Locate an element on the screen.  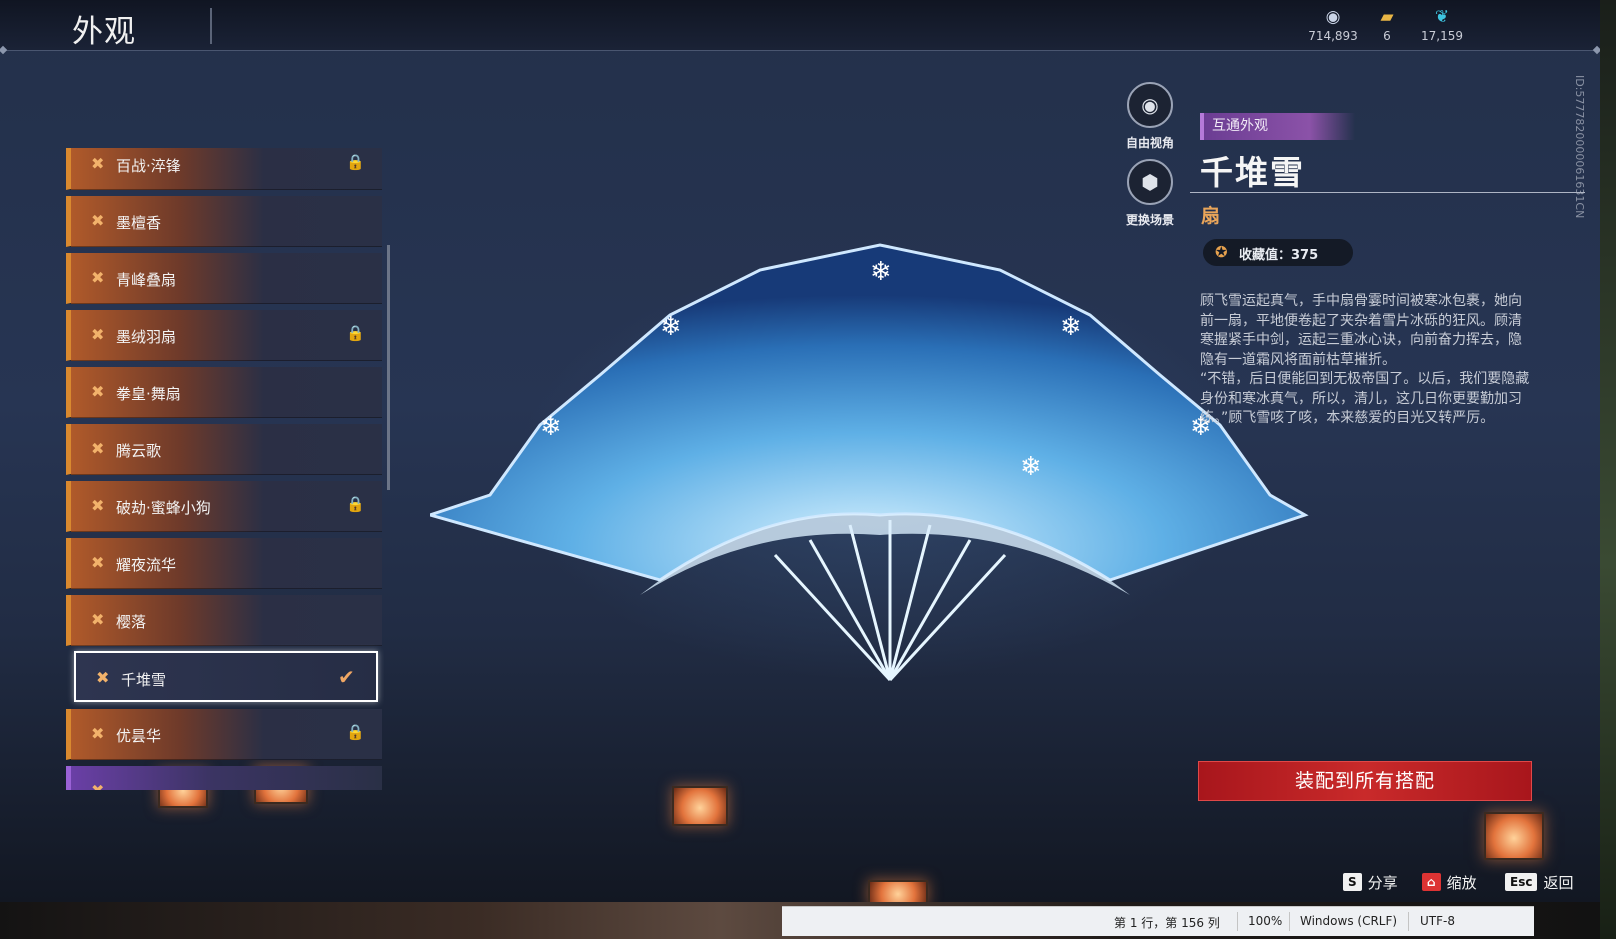
list-item-label: 腾云歌 is located at coordinates (139, 451).